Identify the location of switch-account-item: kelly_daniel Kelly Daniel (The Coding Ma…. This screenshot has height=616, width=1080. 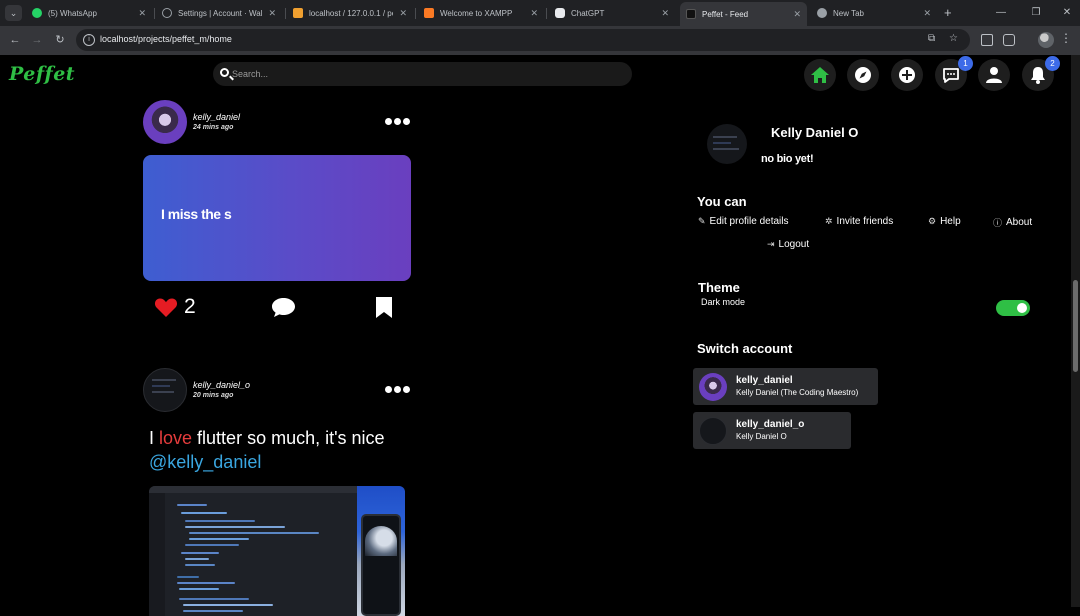
(785, 386).